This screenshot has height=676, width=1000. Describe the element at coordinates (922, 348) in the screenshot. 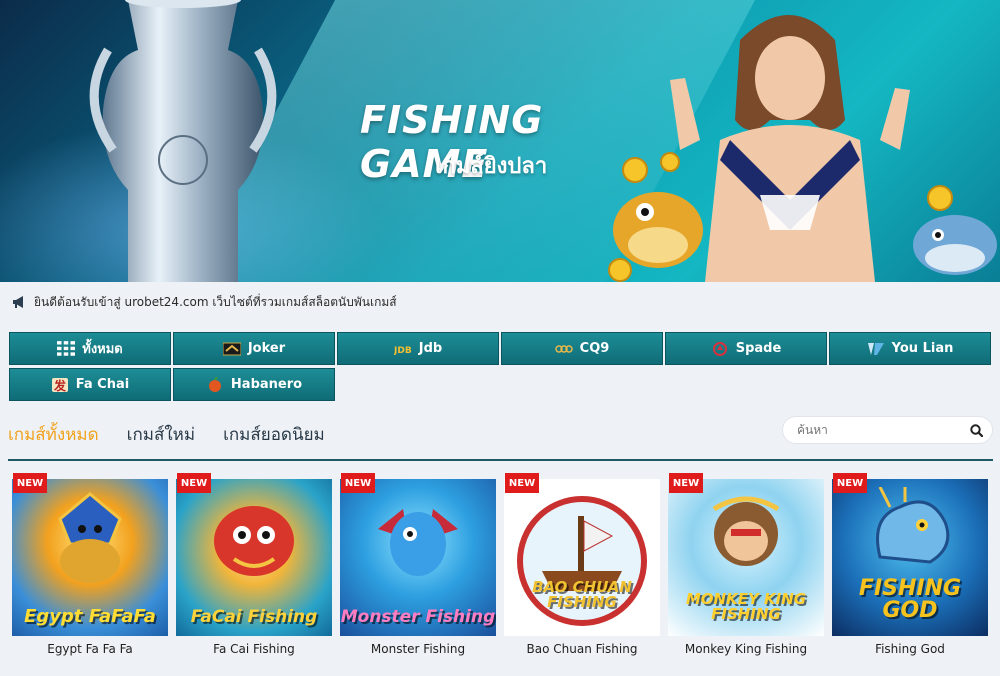

I see `provider-label: You Lian` at that location.